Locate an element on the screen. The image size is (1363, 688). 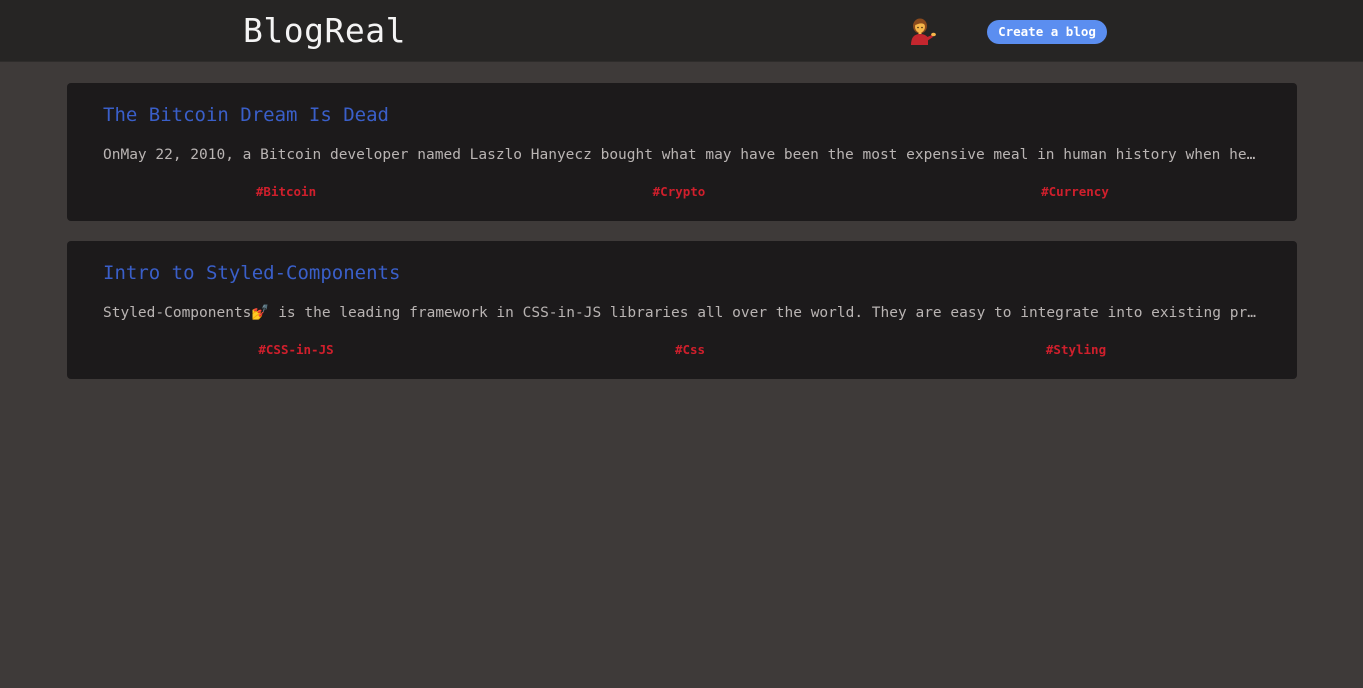
post-tag: #Bitcoin is located at coordinates (286, 192).